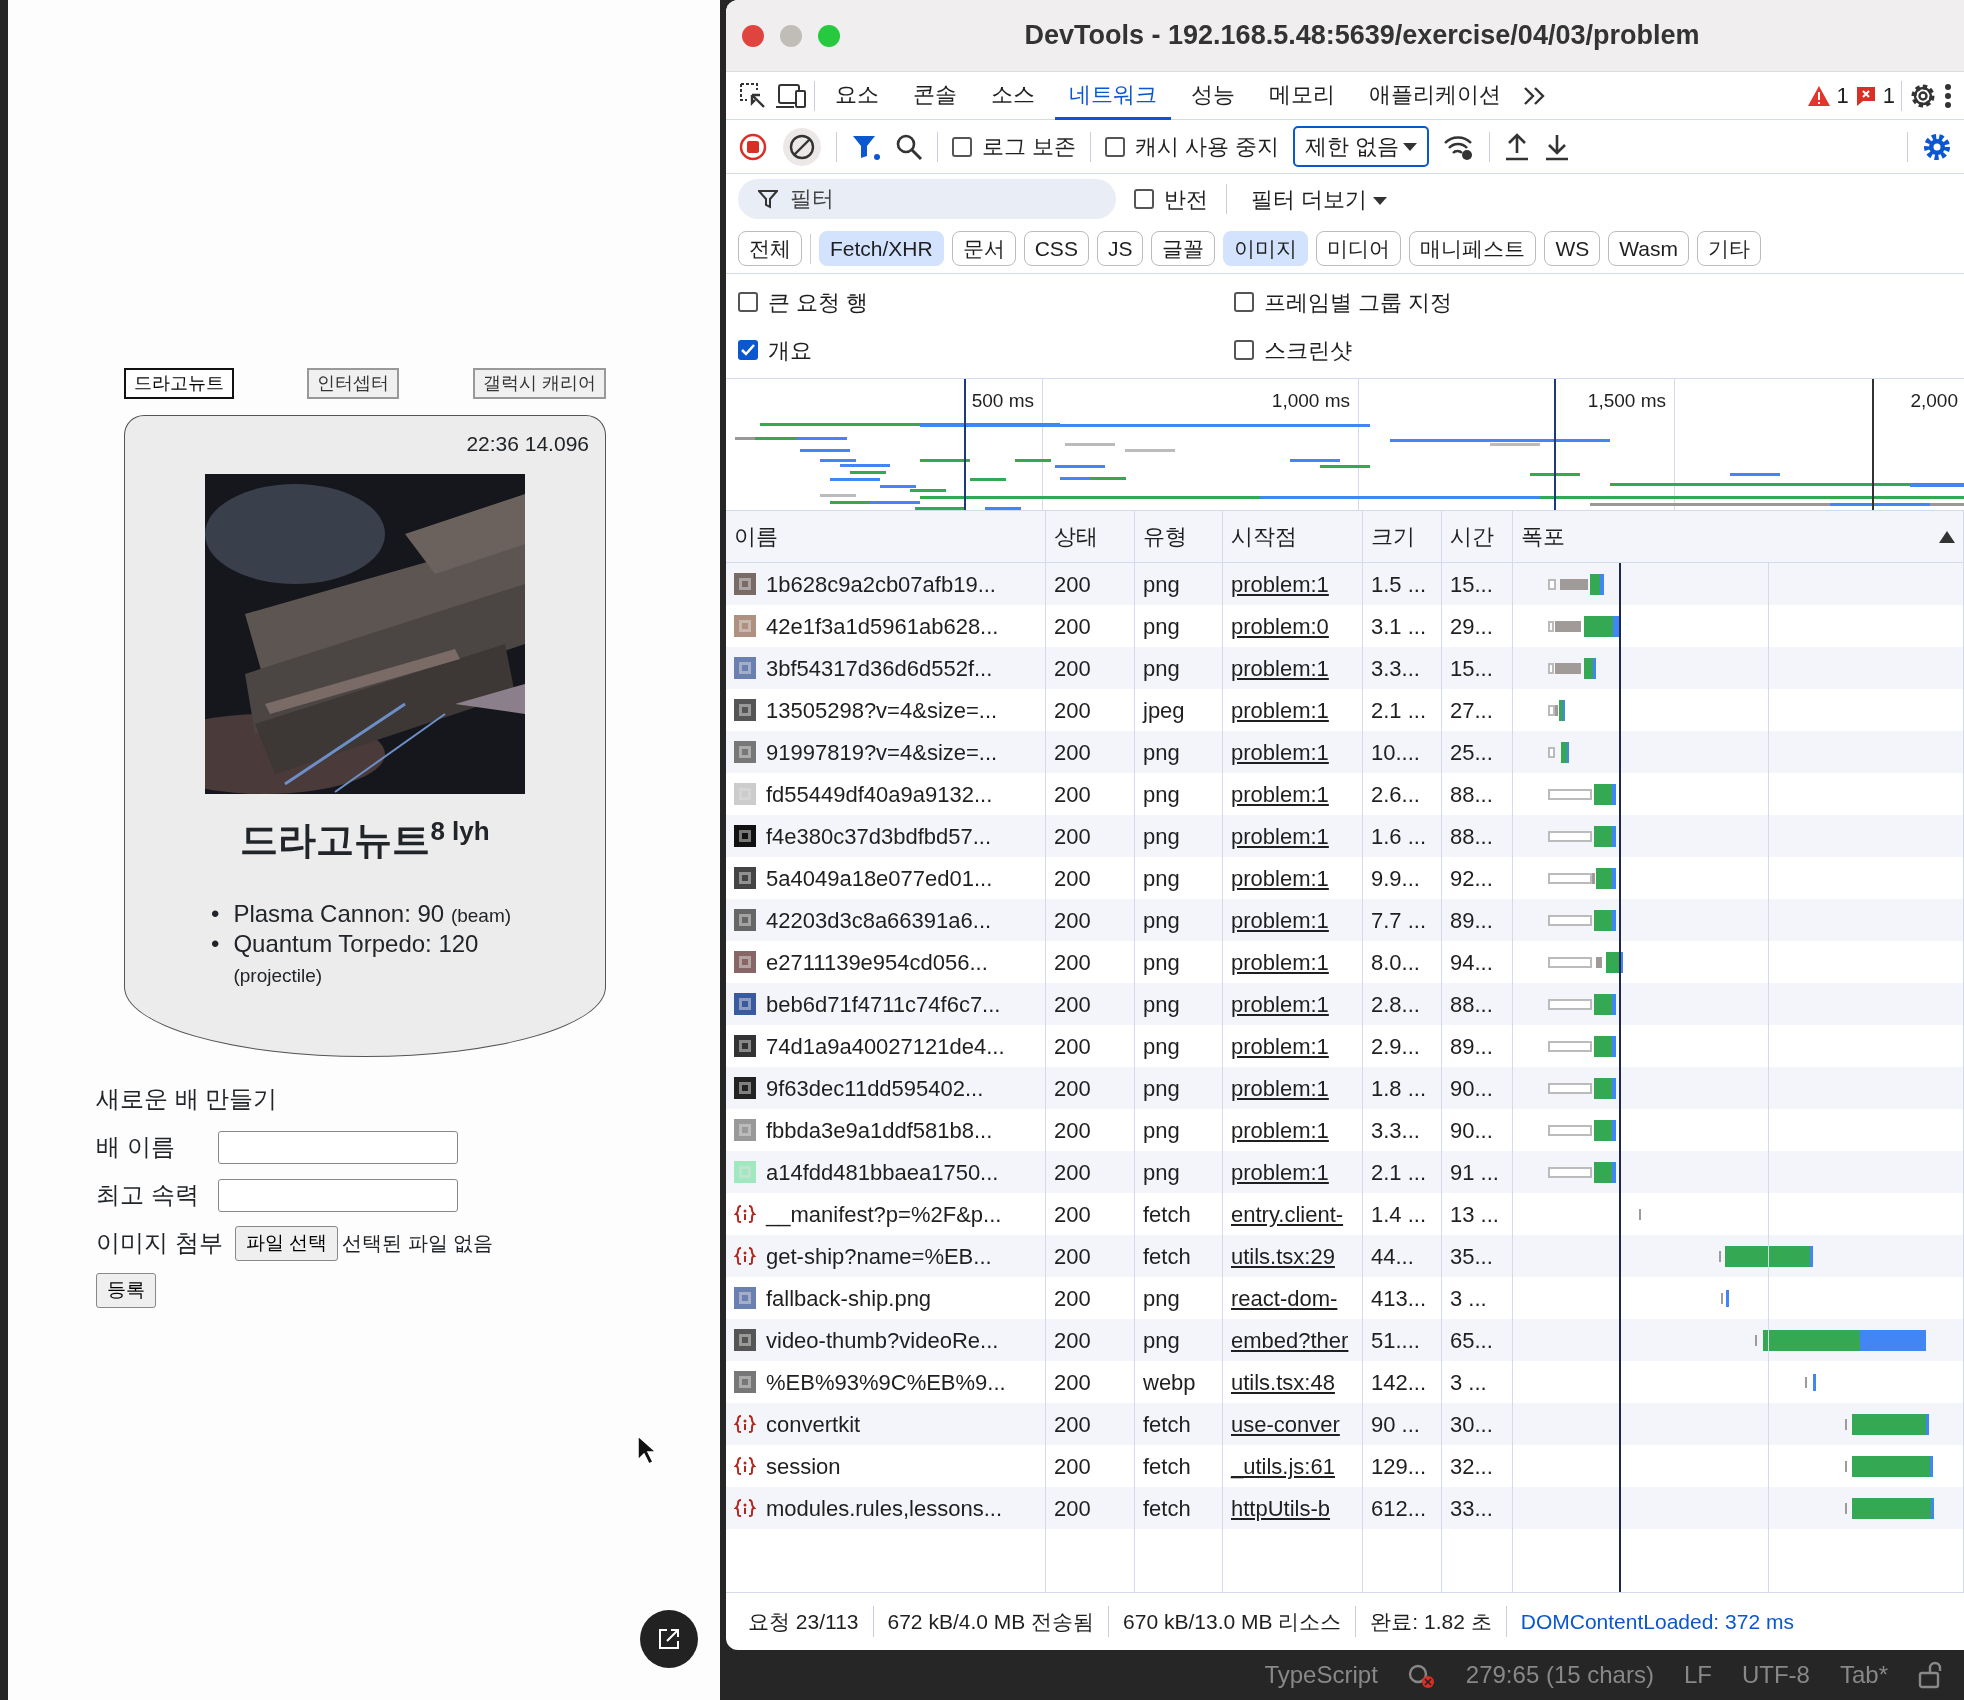 This screenshot has height=1700, width=1964. What do you see at coordinates (353, 384) in the screenshot?
I see `ship-tab: 인터셉터` at bounding box center [353, 384].